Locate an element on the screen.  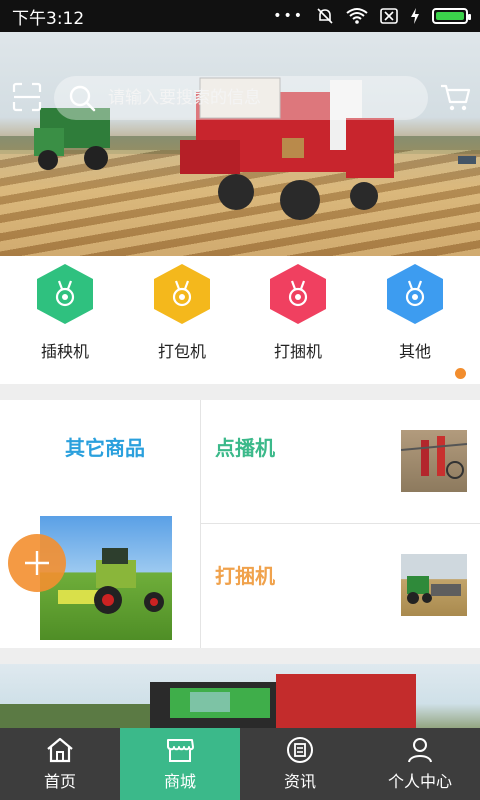
product-title: 点播机 is located at coordinates (245, 448).